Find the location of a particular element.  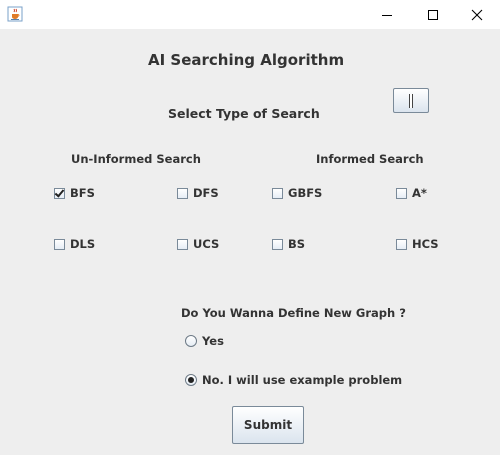

uninformed-search-label: Un-Informed Search is located at coordinates (136, 159).